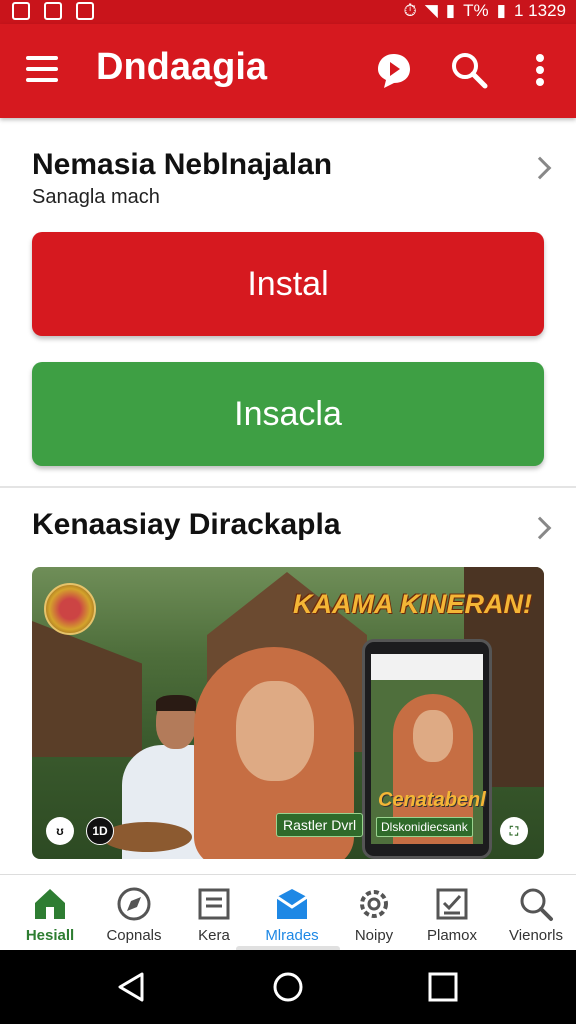  I want to click on nav-item-compass: Copnals, so click(134, 913).